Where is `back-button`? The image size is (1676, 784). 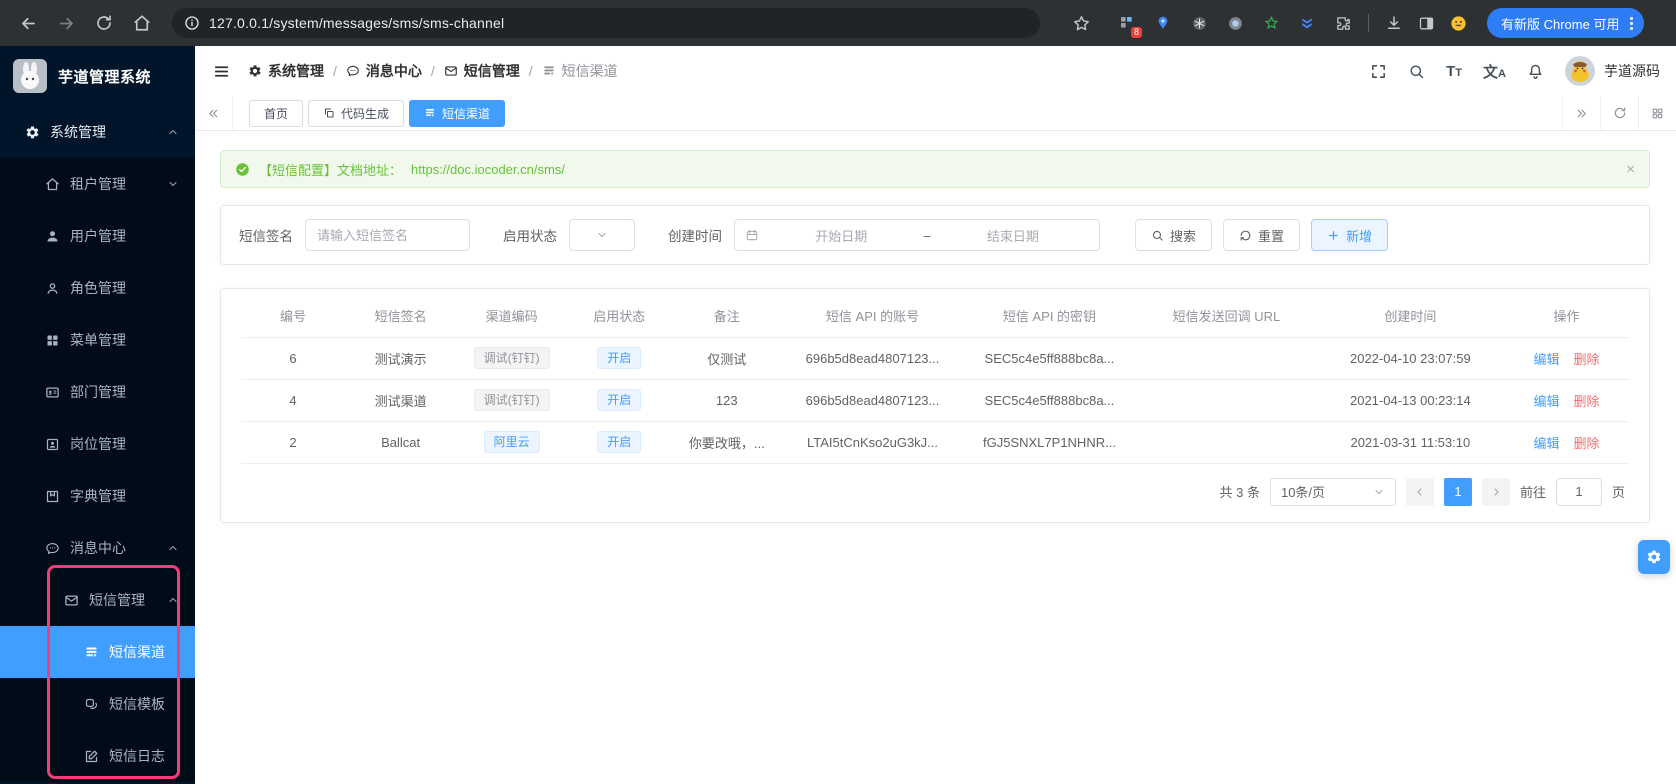 back-button is located at coordinates (28, 23).